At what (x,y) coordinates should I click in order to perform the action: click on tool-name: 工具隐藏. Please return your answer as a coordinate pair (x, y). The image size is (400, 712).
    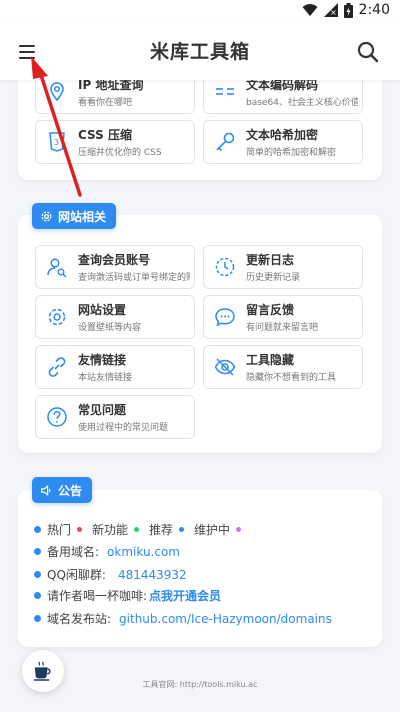
    Looking at the image, I should click on (270, 360).